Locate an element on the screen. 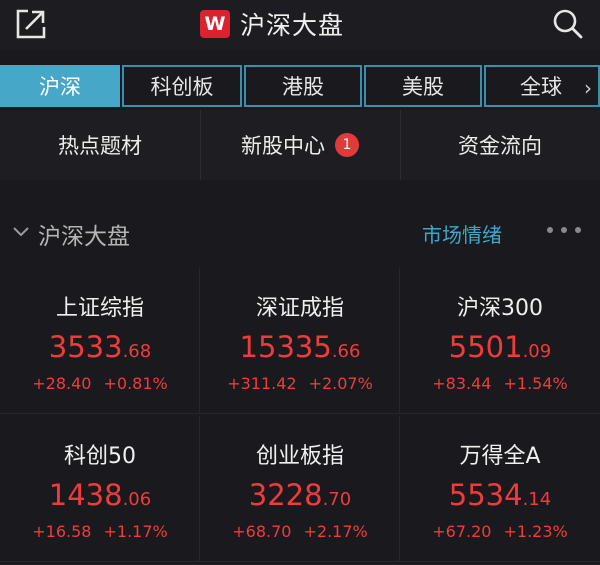  index-card-szse-component: 深证成指 15335.66 +311.42 +2.07% is located at coordinates (300, 341).